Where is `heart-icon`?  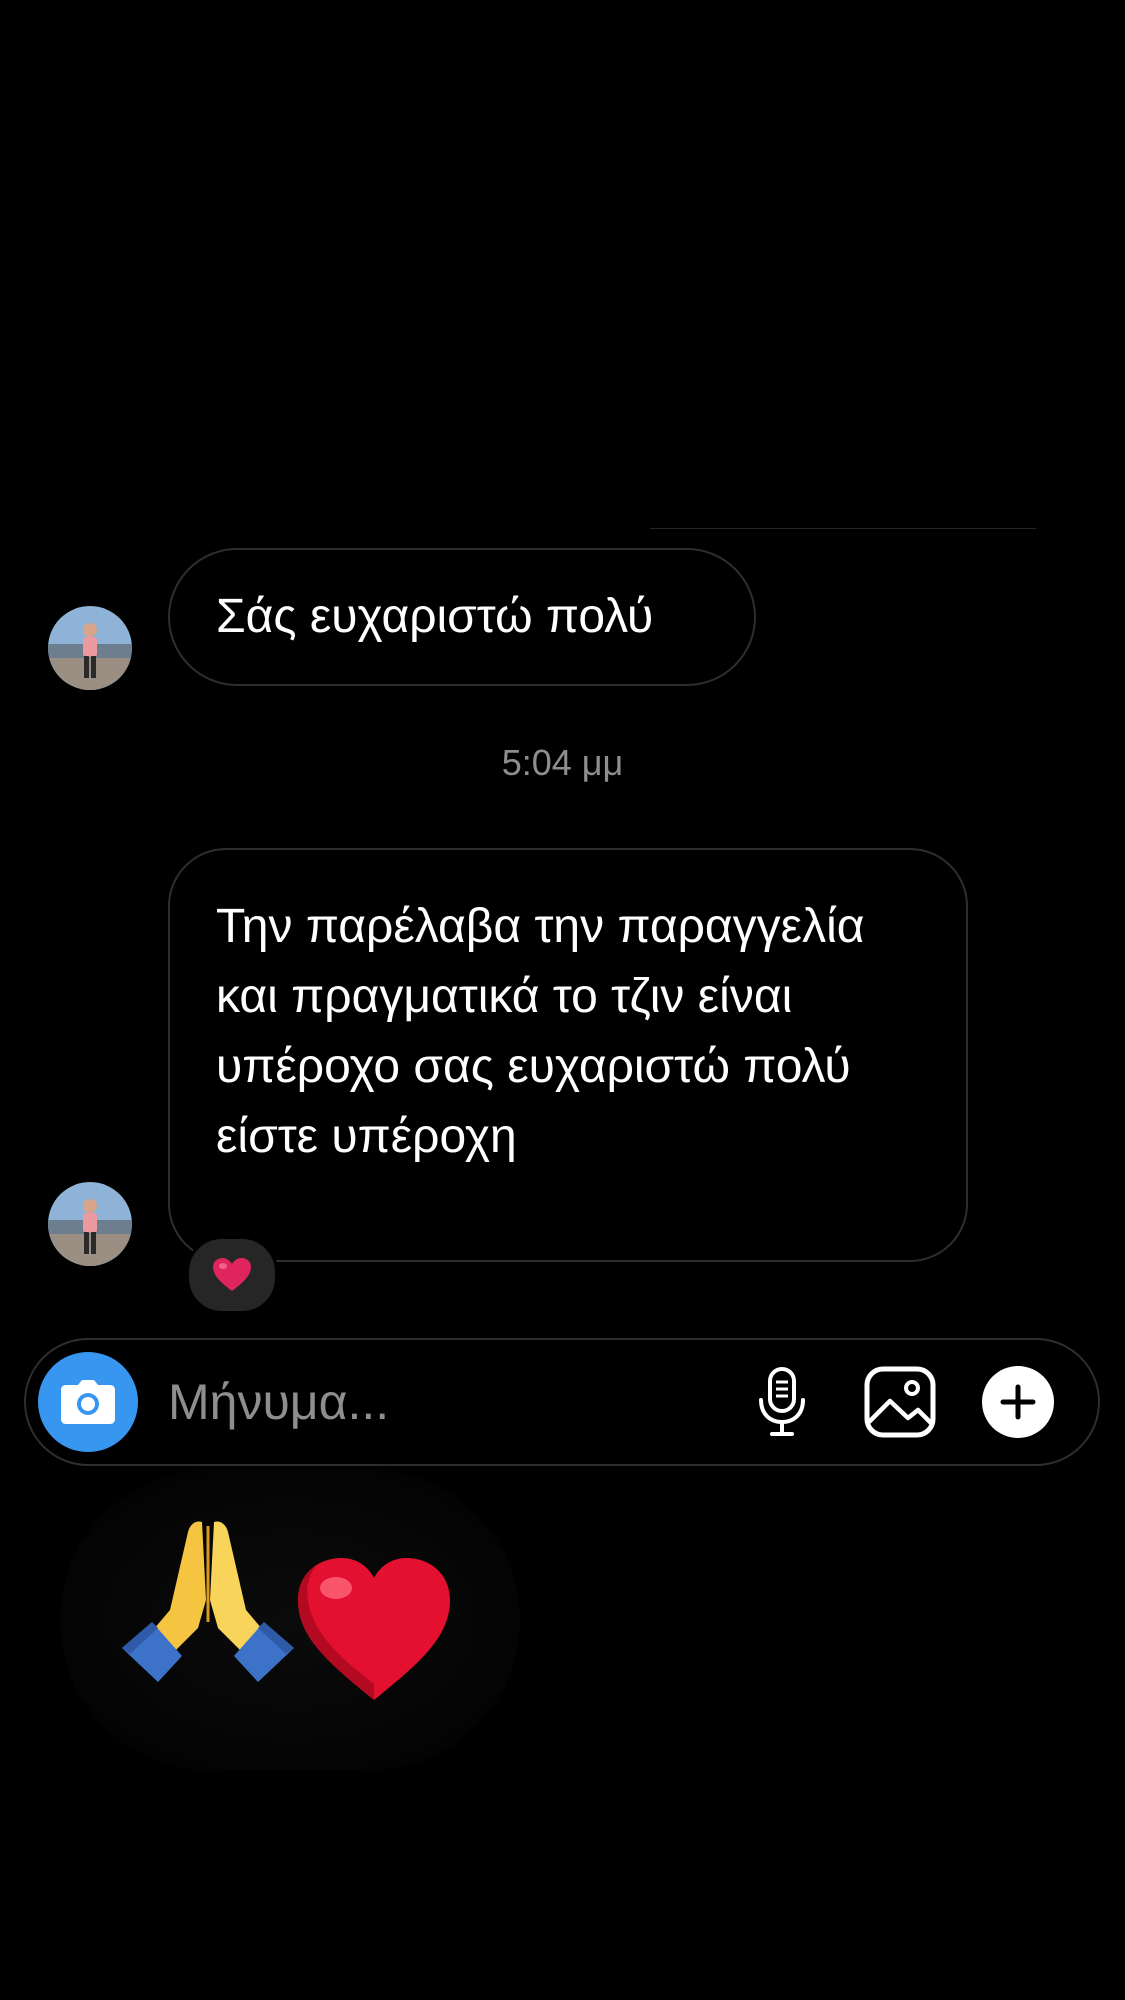
heart-icon is located at coordinates (232, 1274).